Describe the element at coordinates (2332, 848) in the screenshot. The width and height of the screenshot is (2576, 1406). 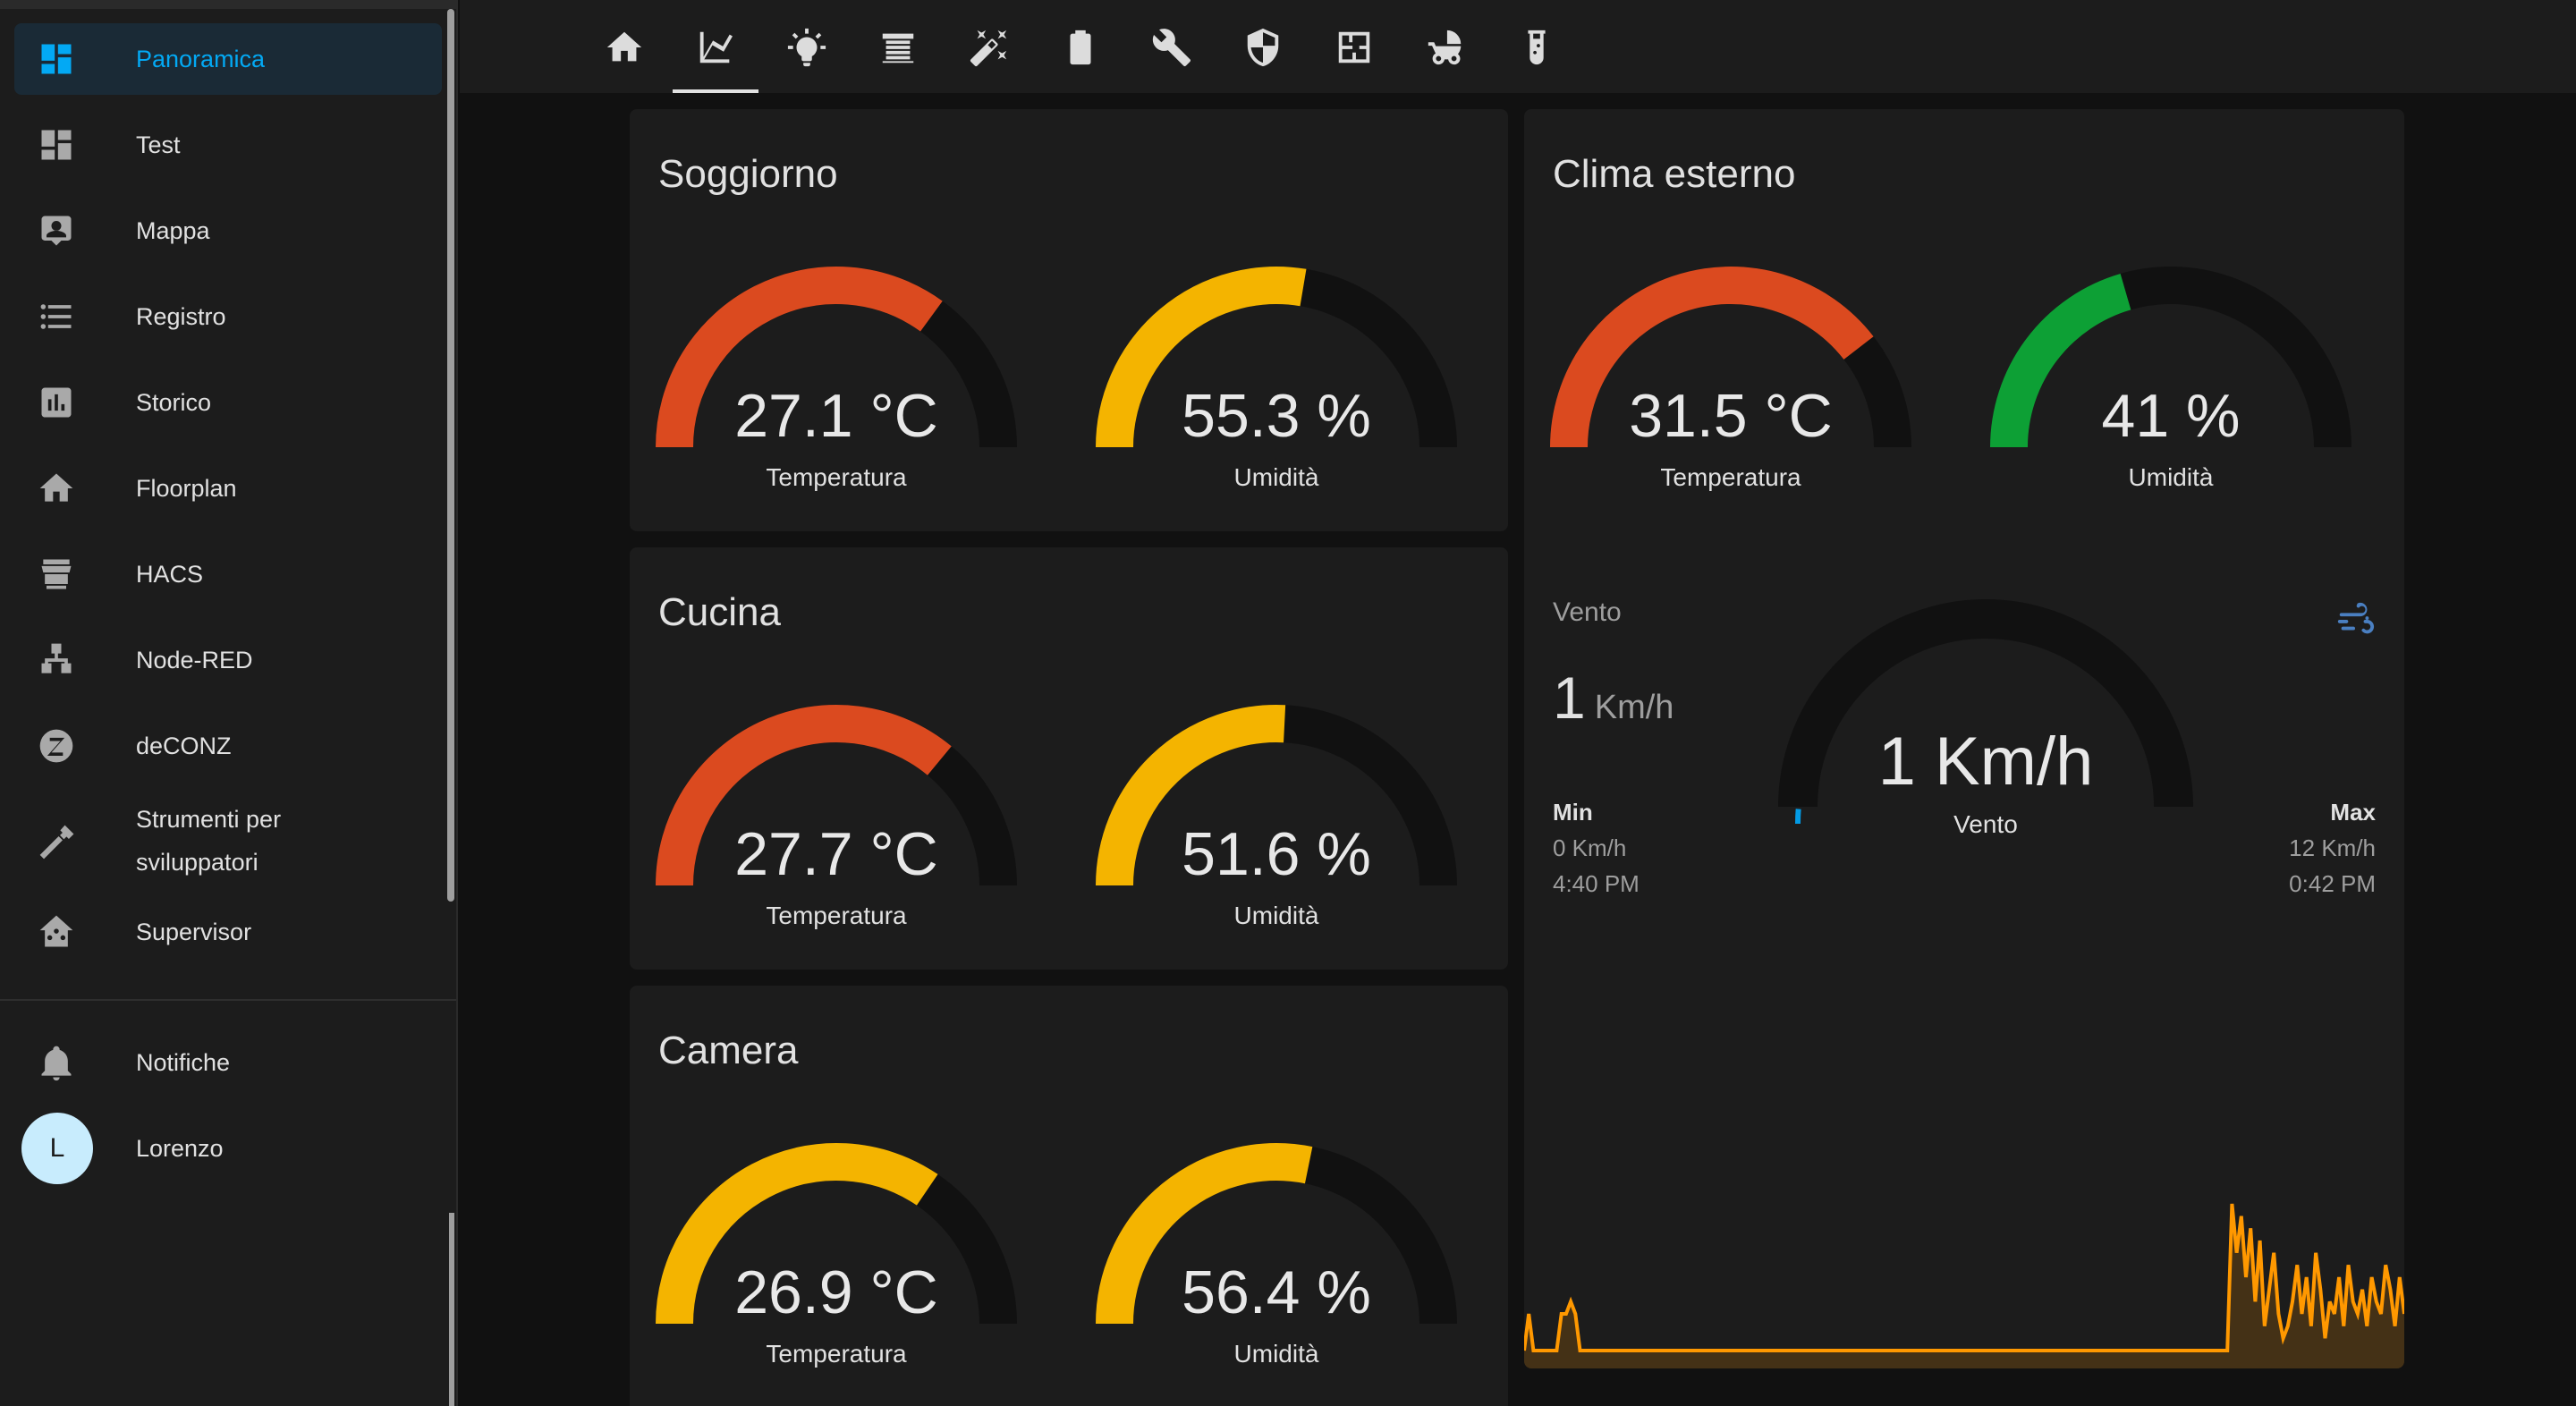
I see `max-value: 12 Km/h` at that location.